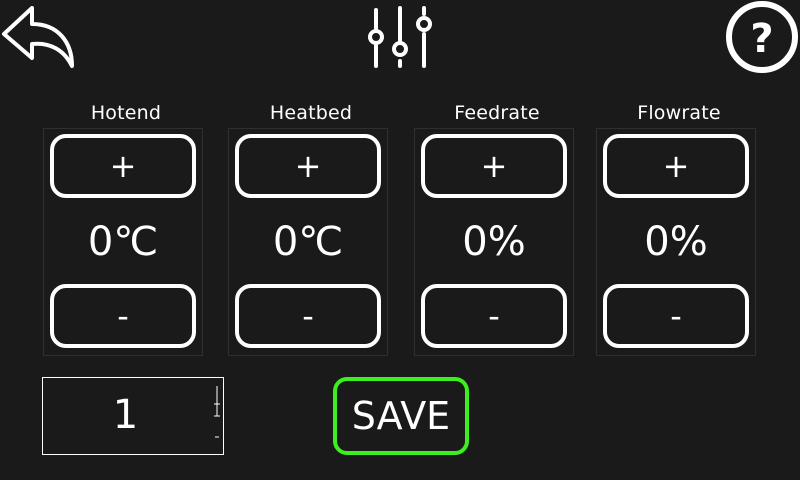 The image size is (800, 480). I want to click on panel-hotend: + 0℃ -, so click(123, 242).